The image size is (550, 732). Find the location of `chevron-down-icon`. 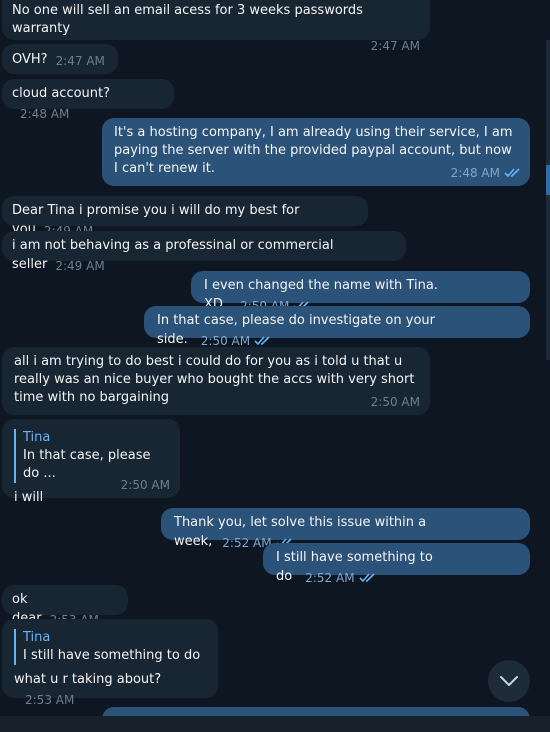

chevron-down-icon is located at coordinates (509, 681).